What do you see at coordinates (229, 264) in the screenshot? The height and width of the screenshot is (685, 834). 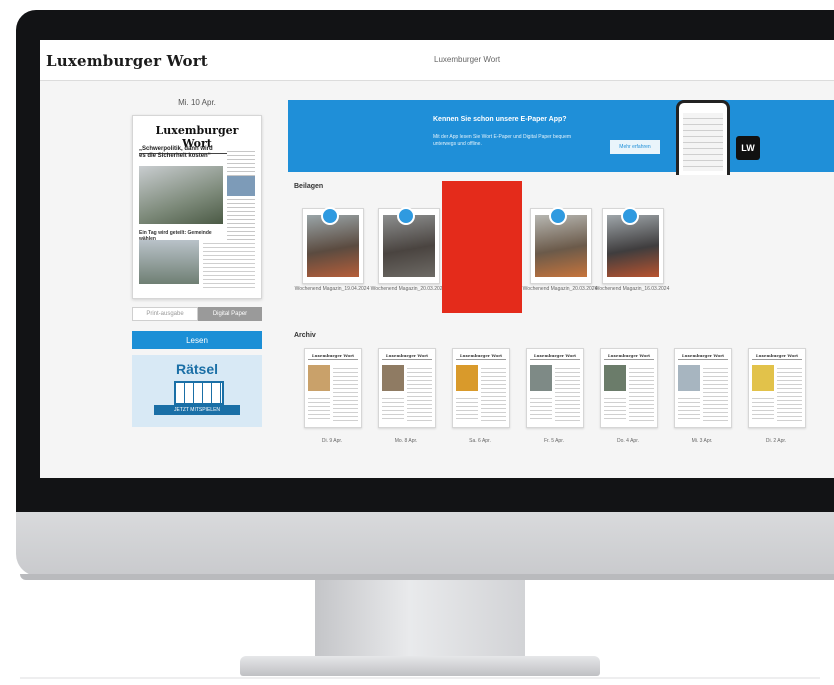 I see `front-page-text-column` at bounding box center [229, 264].